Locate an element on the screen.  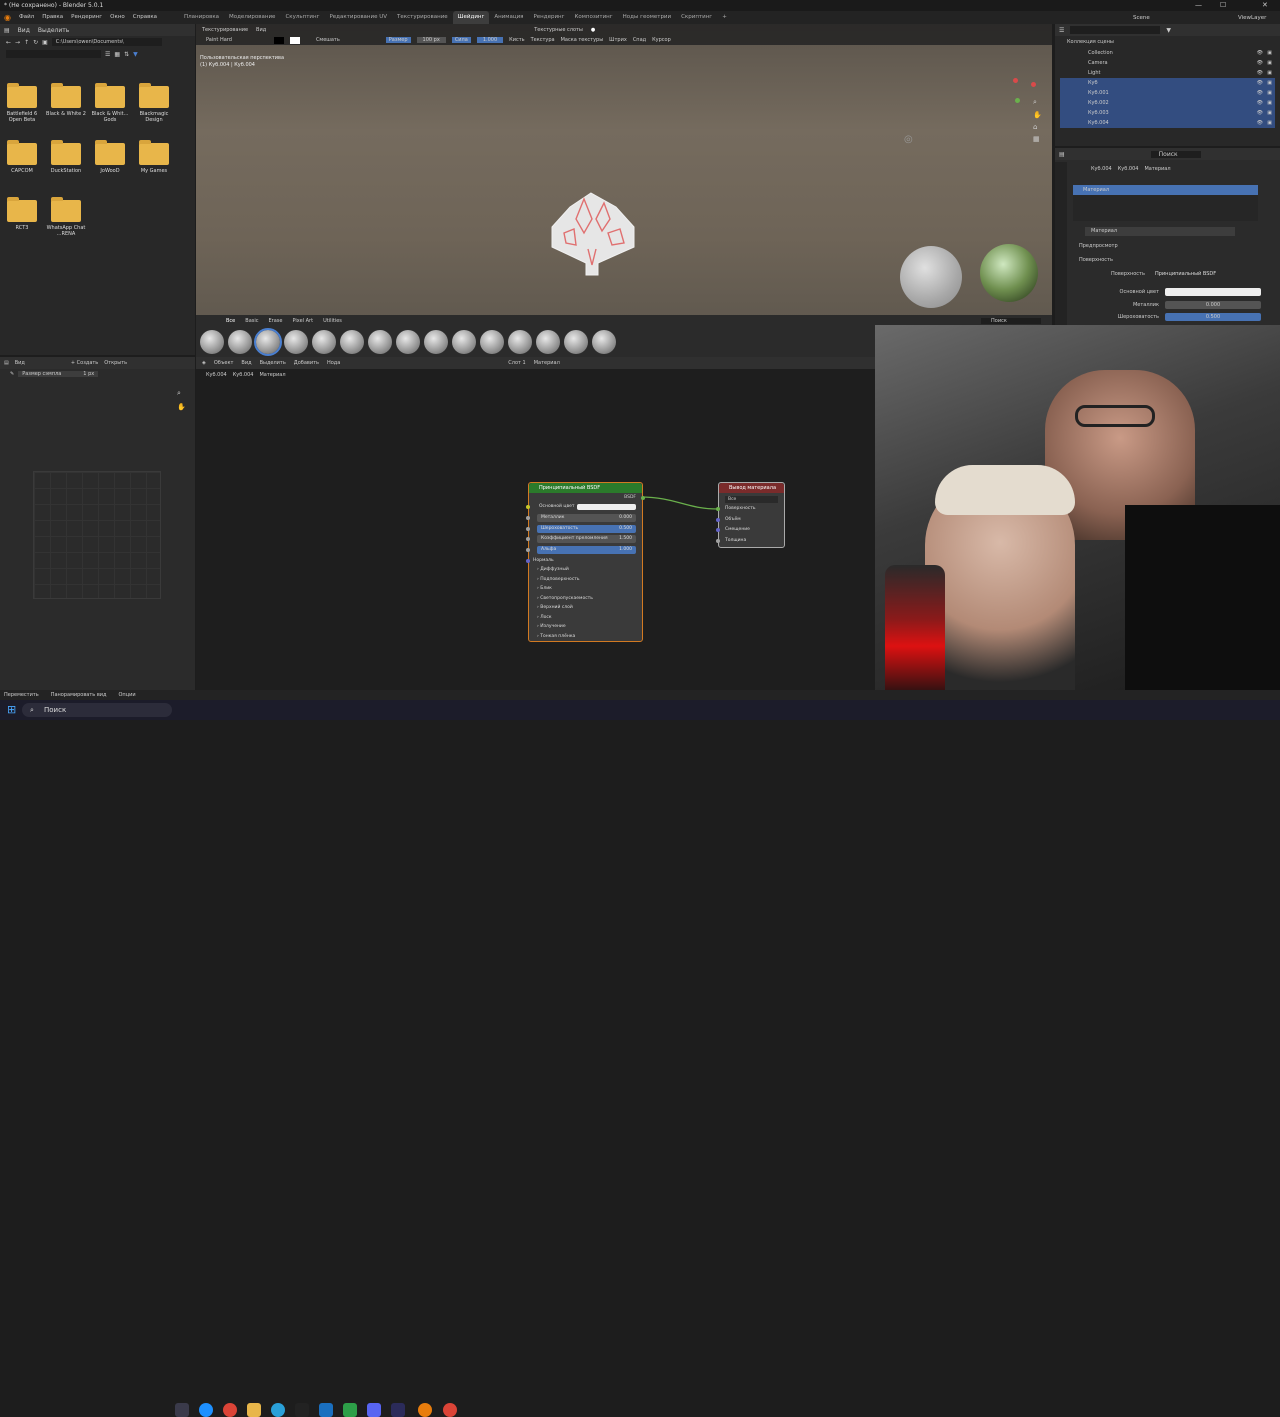
new-folder-icon: ▣ is located at coordinates (45, 42).